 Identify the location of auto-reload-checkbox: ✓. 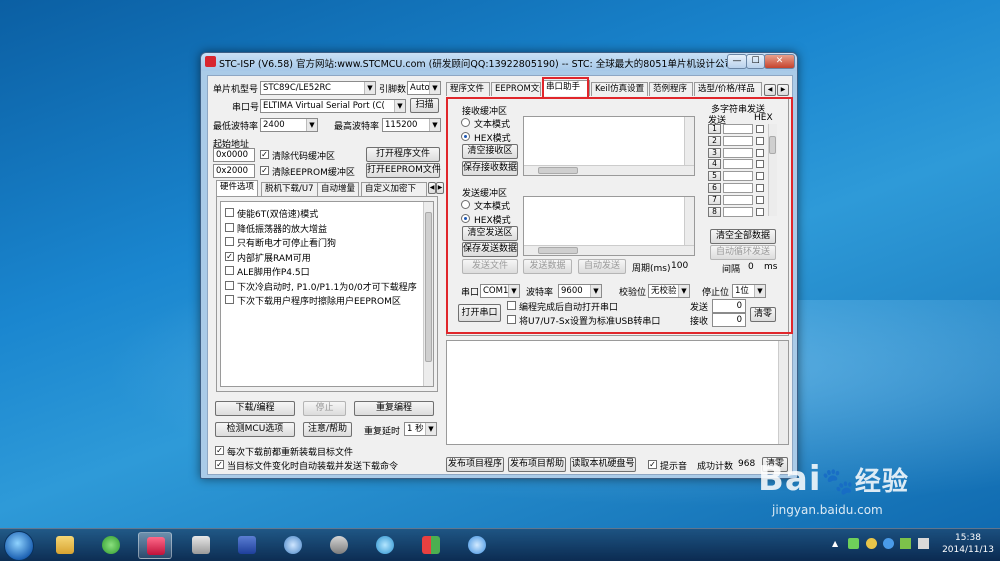
(219, 464).